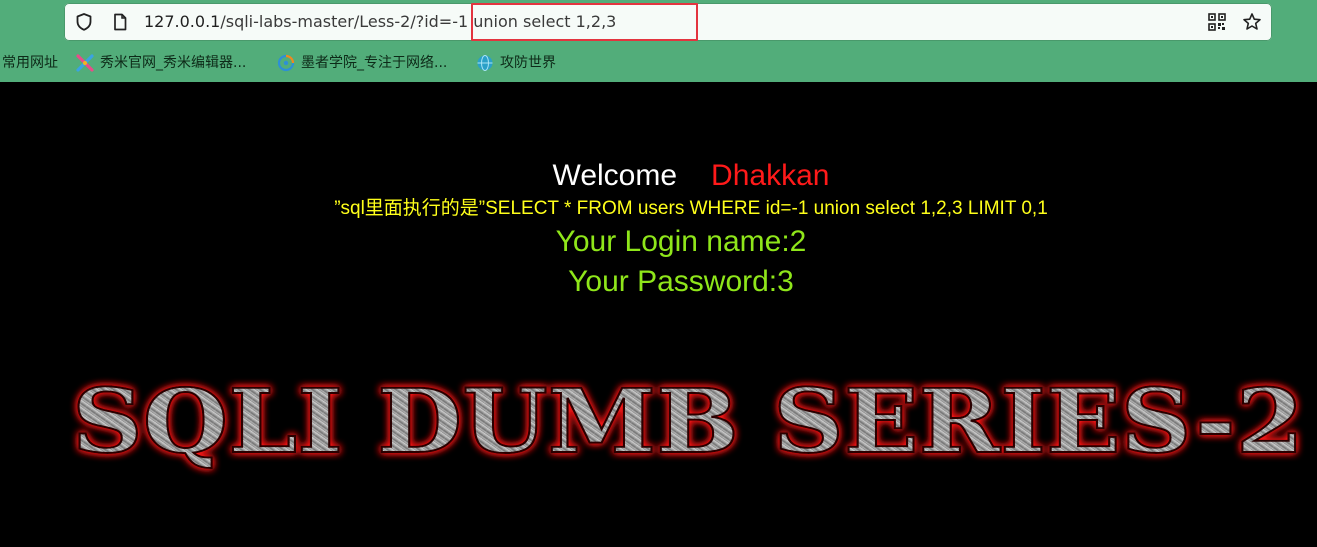 The height and width of the screenshot is (547, 1317). I want to click on bookmark-common-sites: 常用网址, so click(30, 63).